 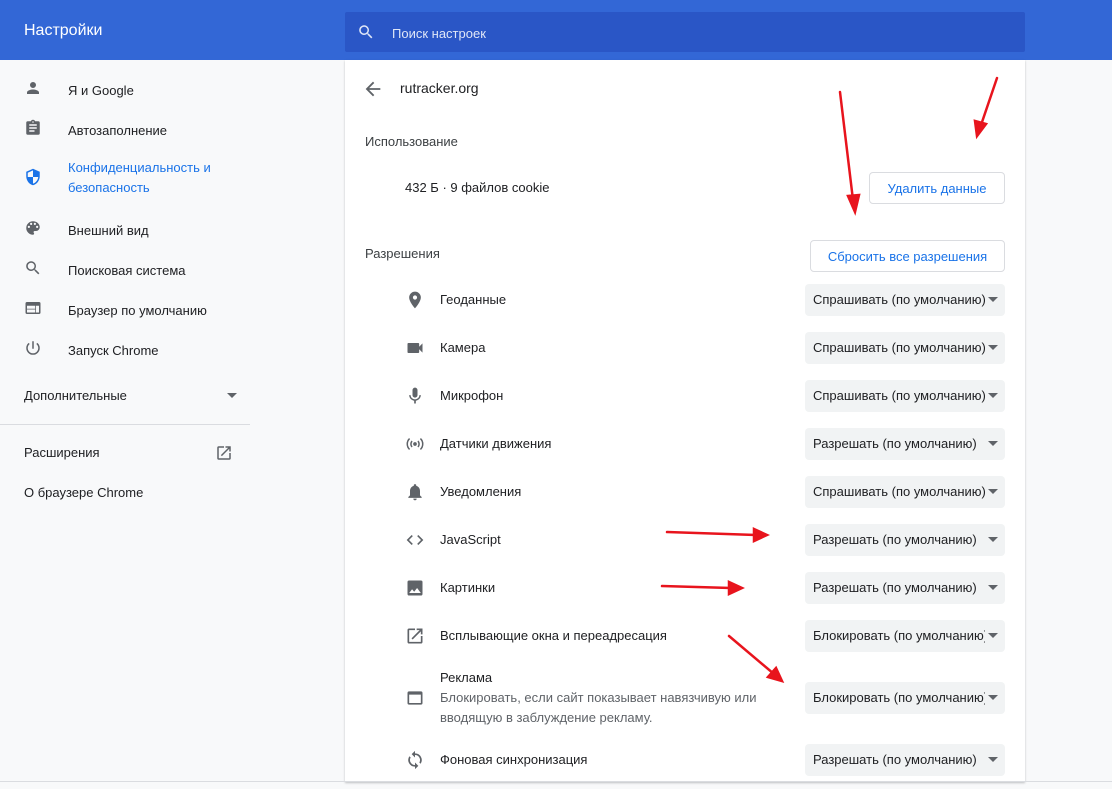 I want to click on palette-icon, so click(x=33, y=228).